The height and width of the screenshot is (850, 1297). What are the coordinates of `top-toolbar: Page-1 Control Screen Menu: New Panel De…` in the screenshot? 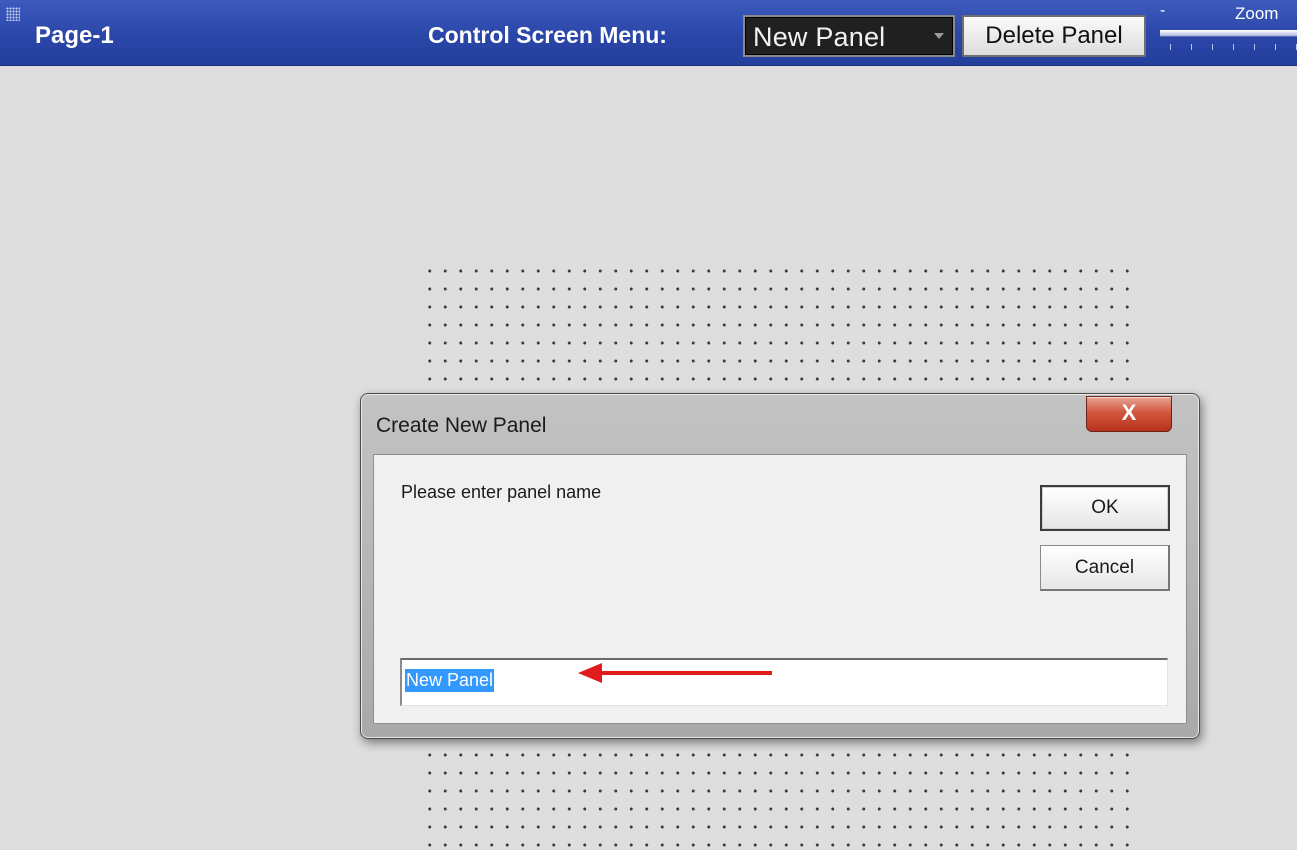 It's located at (648, 33).